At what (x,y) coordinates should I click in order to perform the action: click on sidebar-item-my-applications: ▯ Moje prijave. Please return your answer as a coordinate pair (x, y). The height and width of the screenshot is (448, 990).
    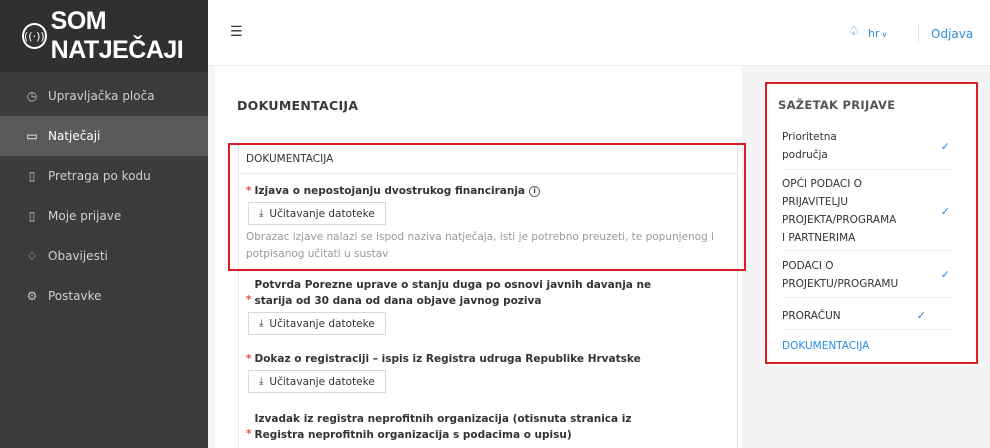
    Looking at the image, I should click on (104, 216).